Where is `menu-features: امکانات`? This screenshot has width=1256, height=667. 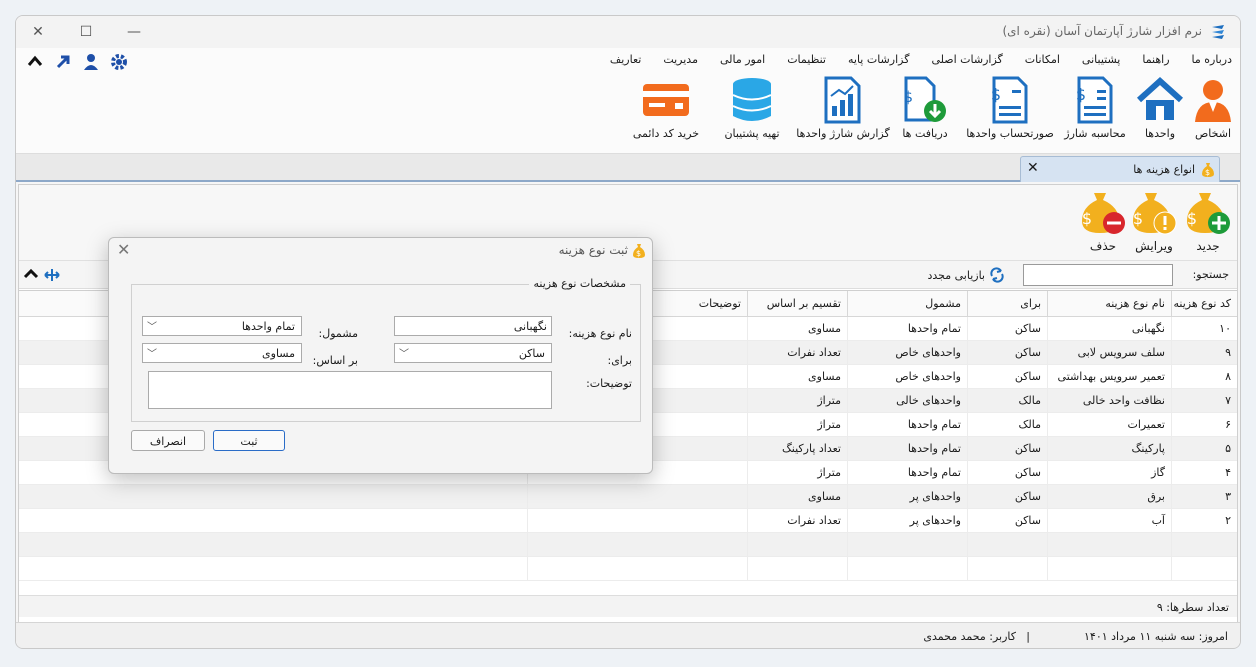 menu-features: امکانات is located at coordinates (1042, 59).